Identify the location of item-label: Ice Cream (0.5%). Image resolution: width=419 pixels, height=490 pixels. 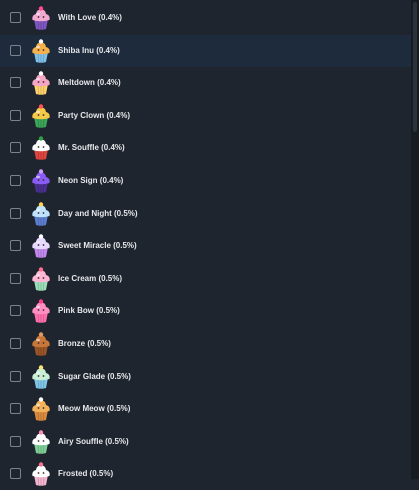
(90, 278).